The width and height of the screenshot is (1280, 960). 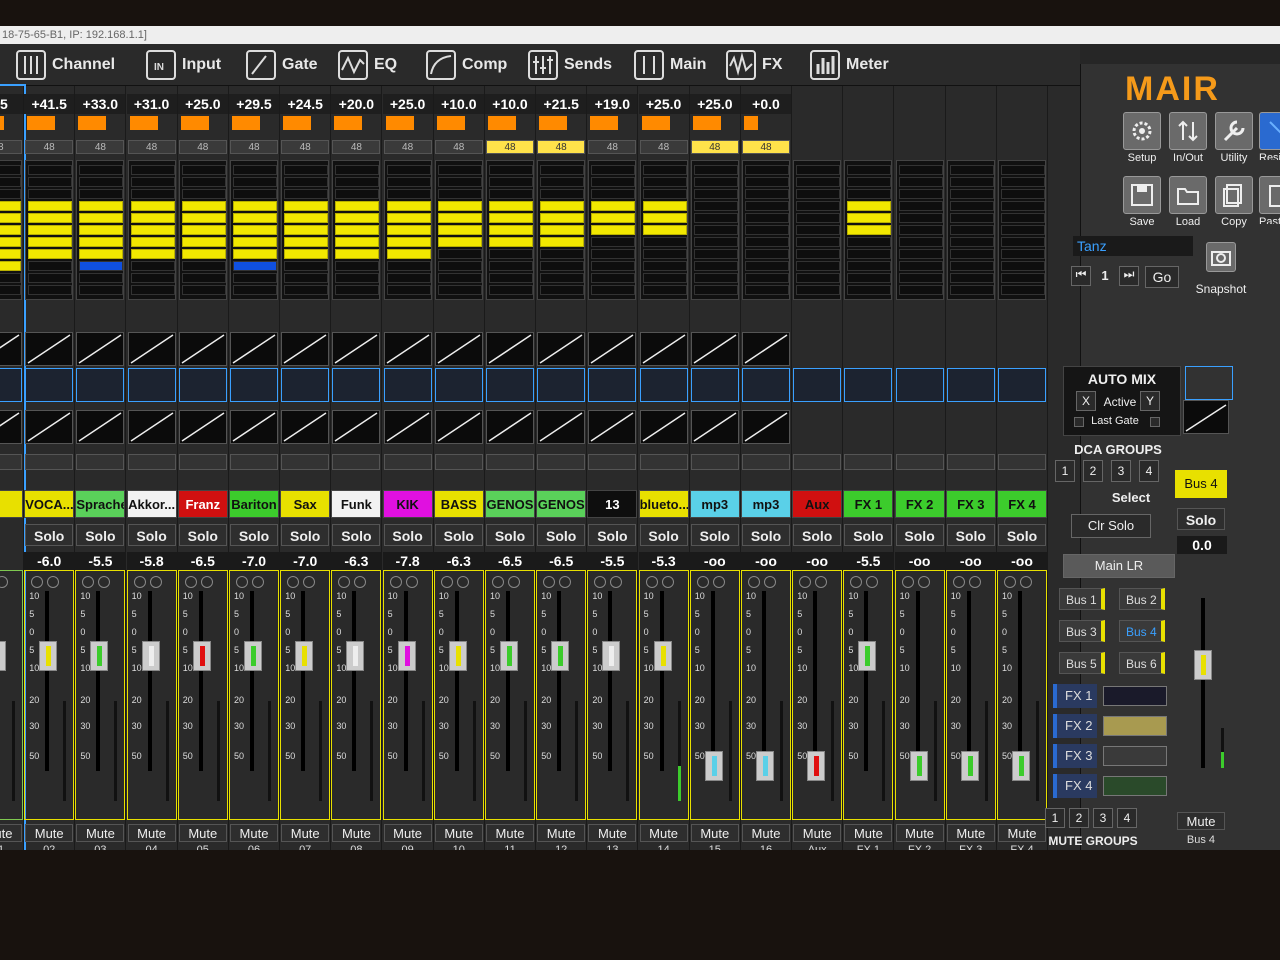 What do you see at coordinates (1093, 471) in the screenshot?
I see `dca-button-2: 2` at bounding box center [1093, 471].